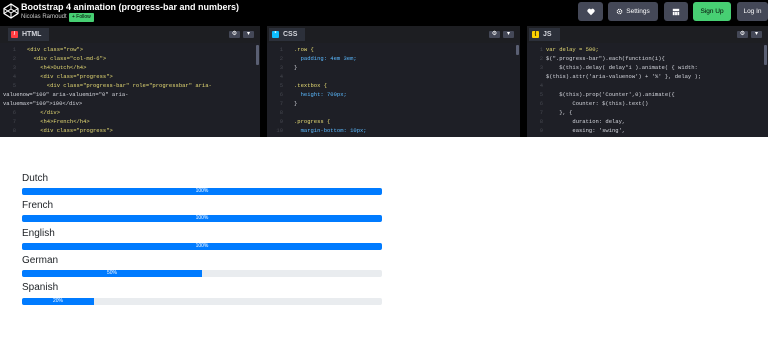 This screenshot has height=343, width=768. I want to click on progress-track: 100%, so click(202, 191).